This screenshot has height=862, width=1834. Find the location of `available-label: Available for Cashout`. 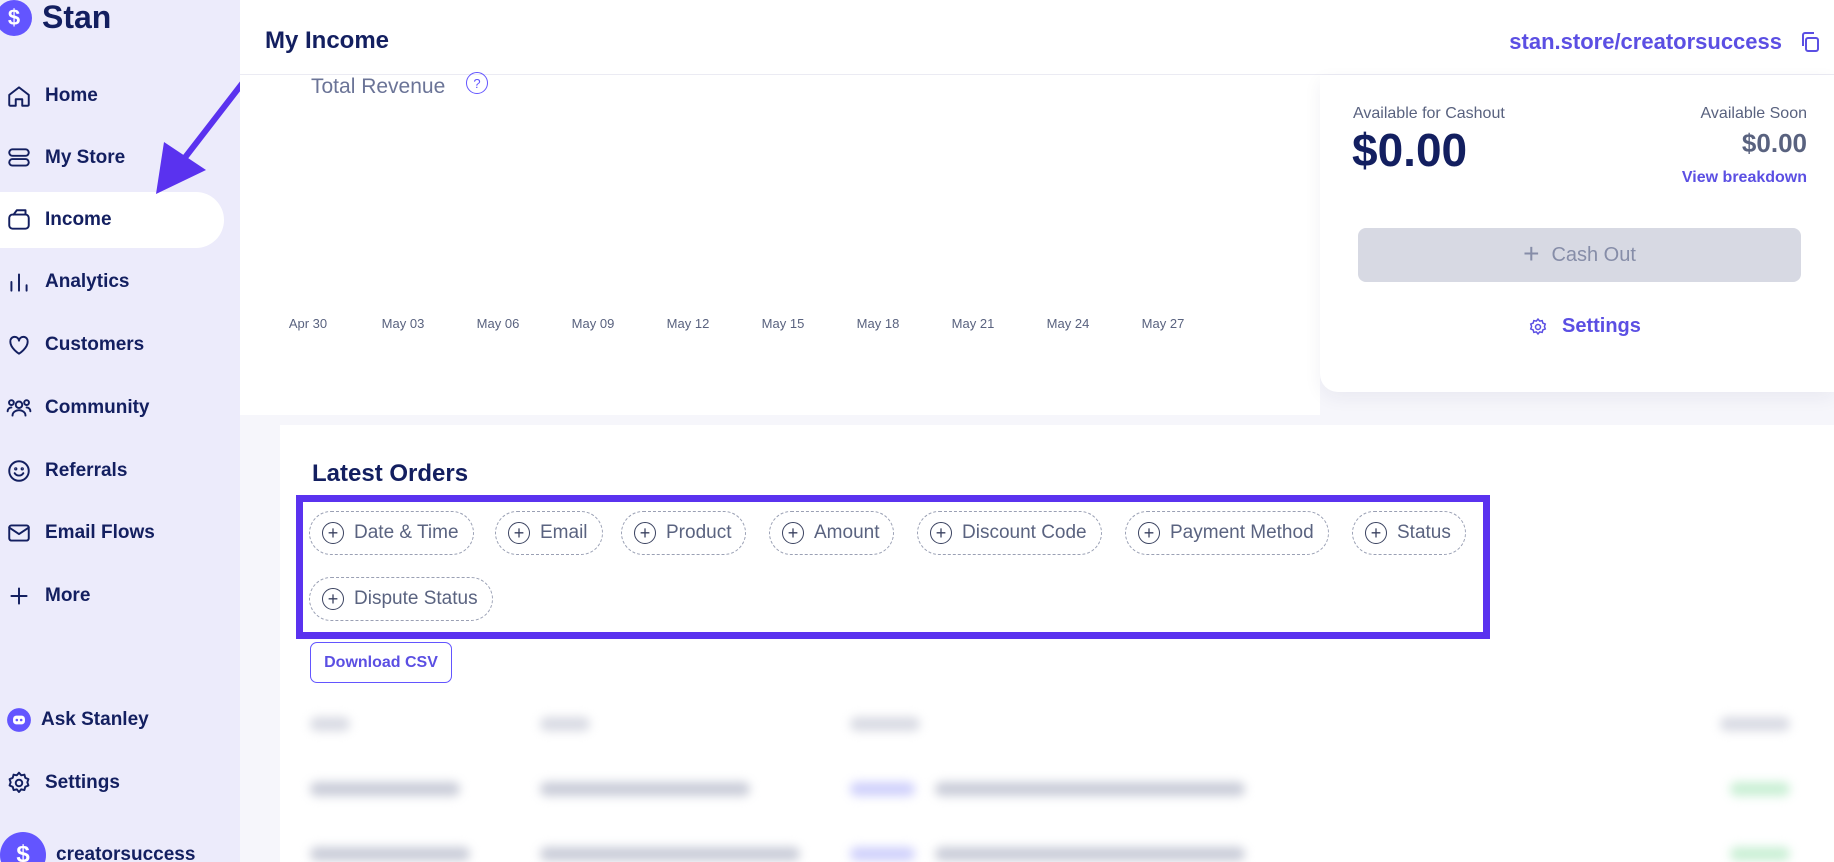

available-label: Available for Cashout is located at coordinates (1429, 113).